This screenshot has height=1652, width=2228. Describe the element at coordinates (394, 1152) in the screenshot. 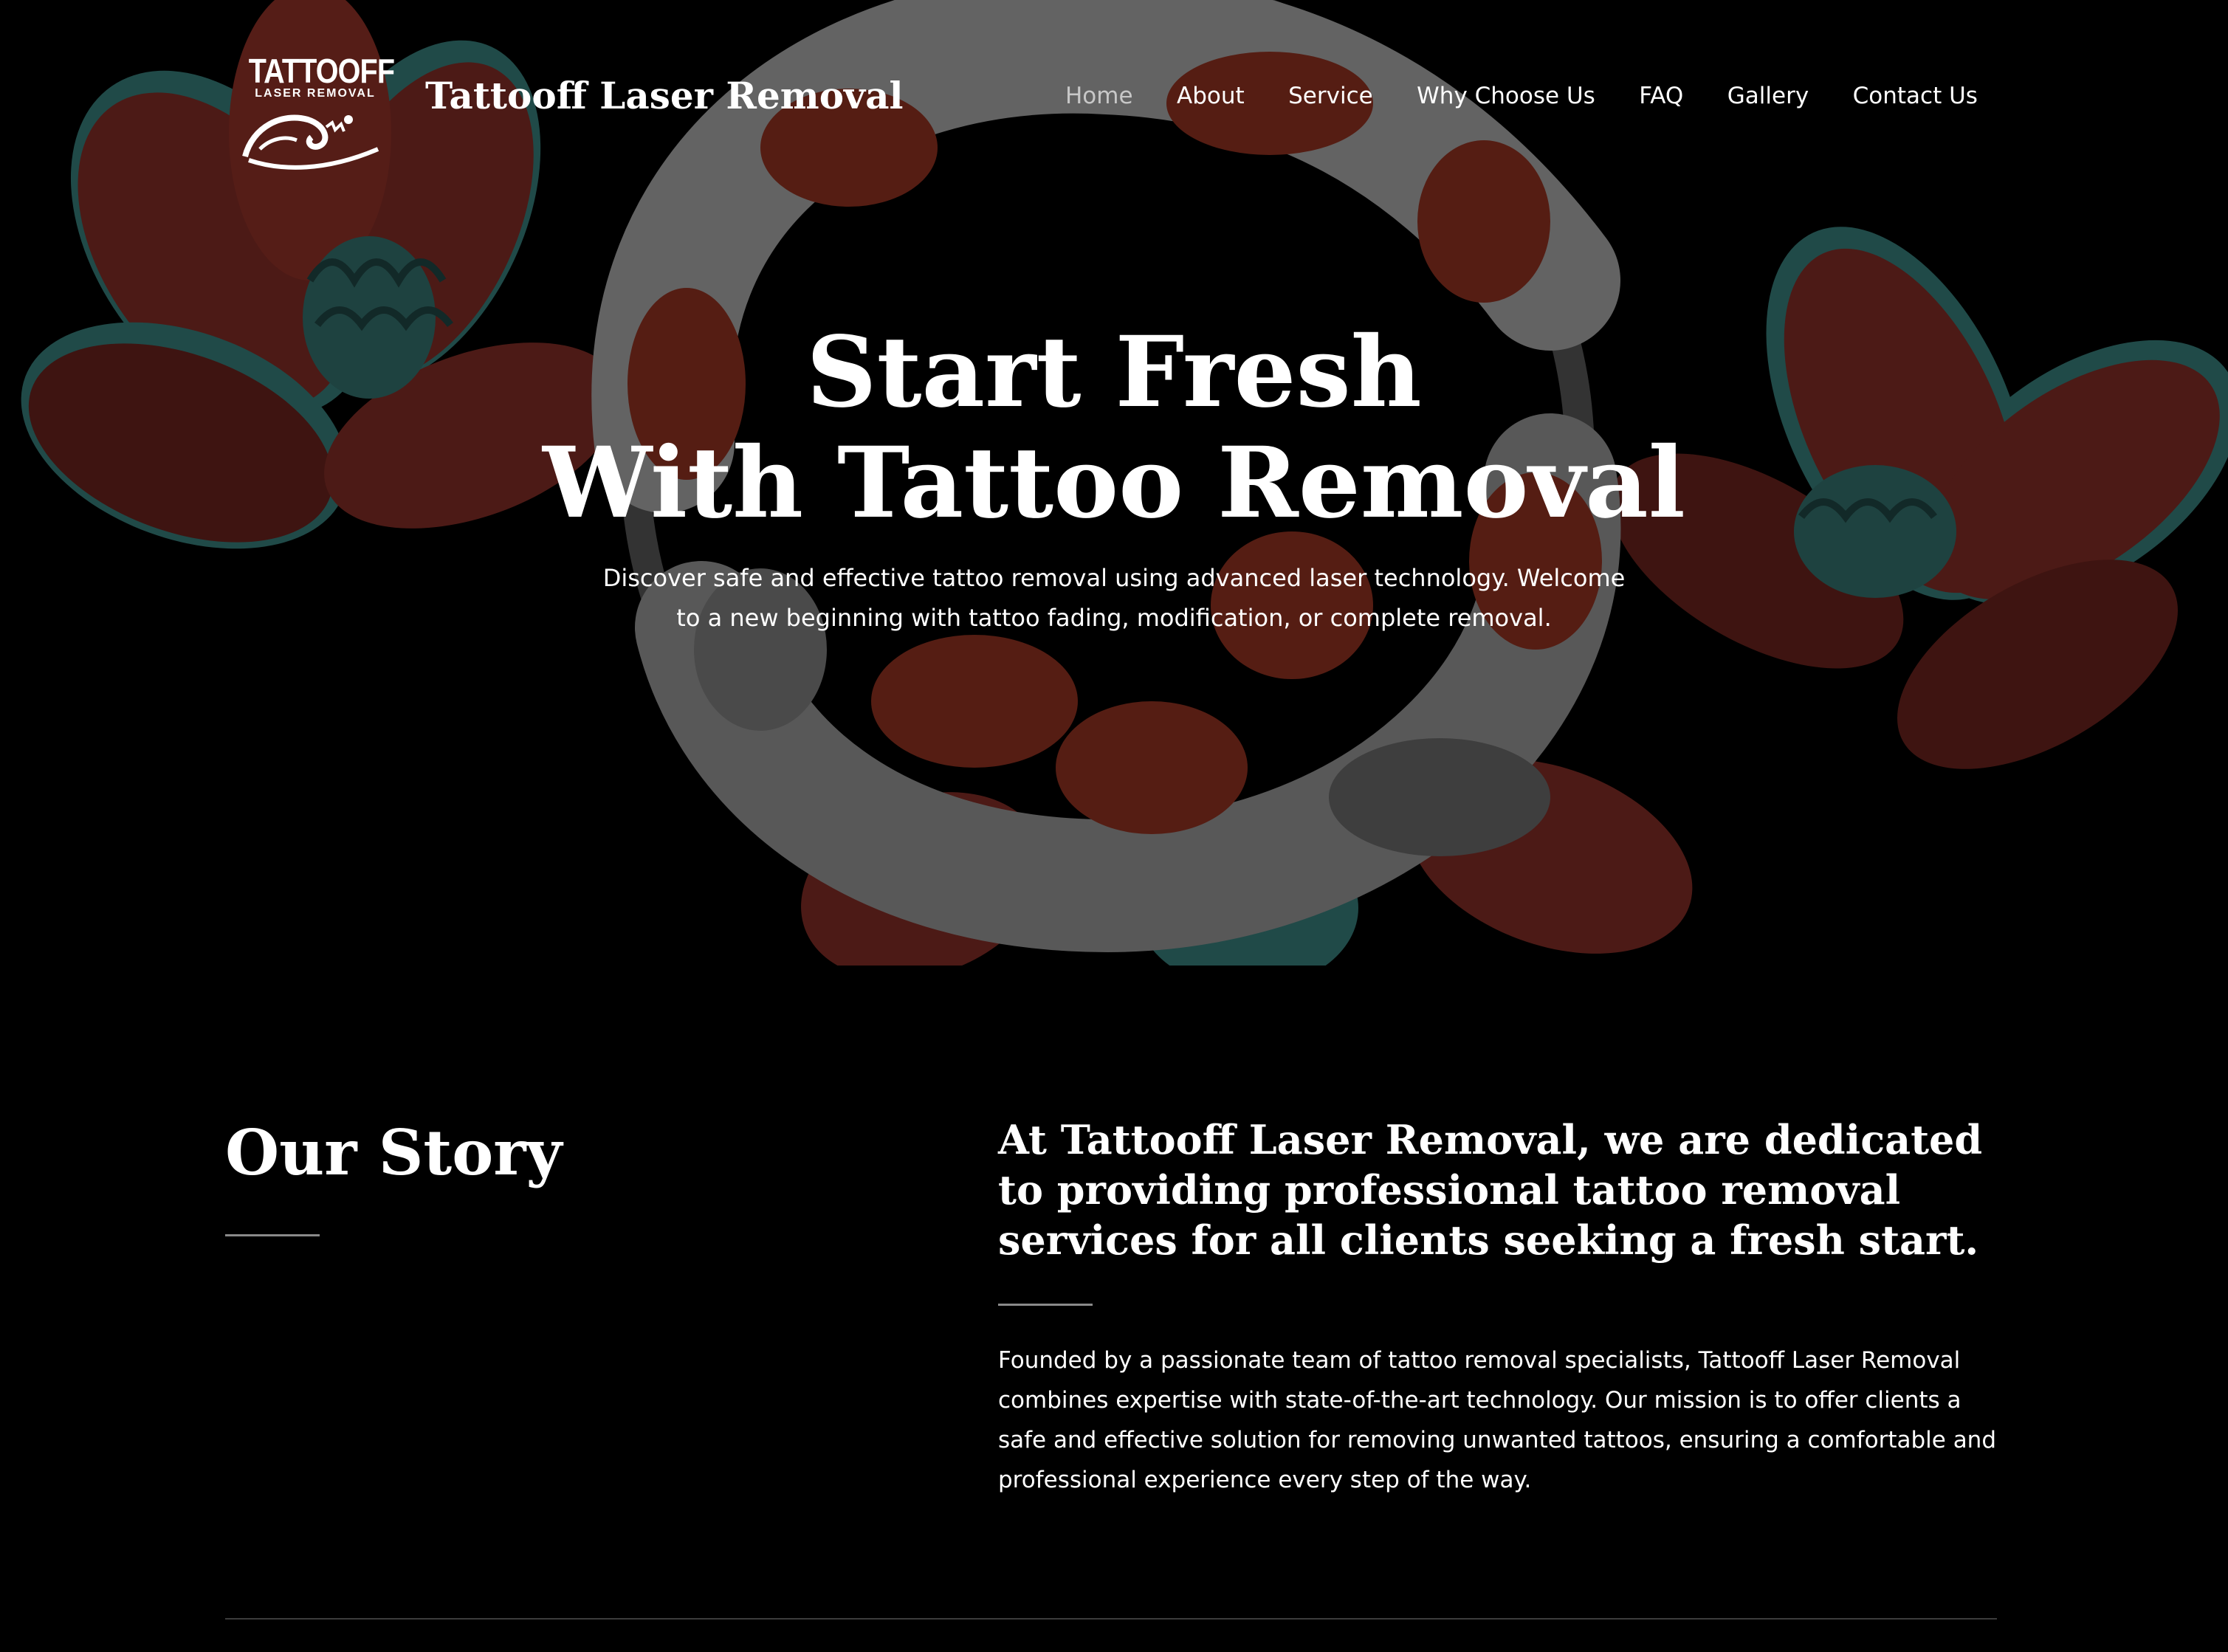

I see `our-story-heading: Our Story` at that location.